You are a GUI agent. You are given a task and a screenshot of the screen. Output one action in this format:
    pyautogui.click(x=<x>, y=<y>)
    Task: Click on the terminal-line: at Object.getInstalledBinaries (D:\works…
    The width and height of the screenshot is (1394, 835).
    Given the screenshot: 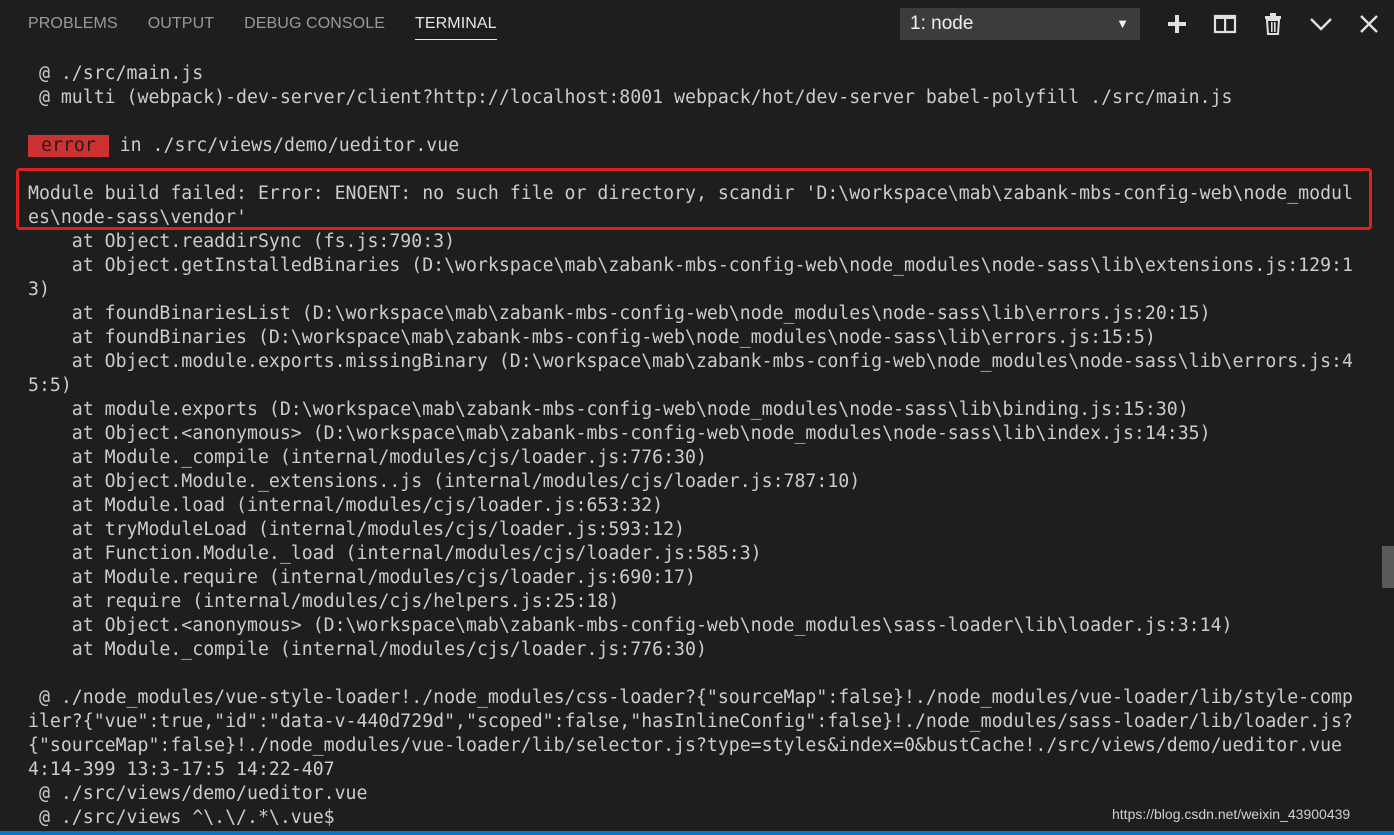 What is the action you would take?
    pyautogui.click(x=690, y=265)
    